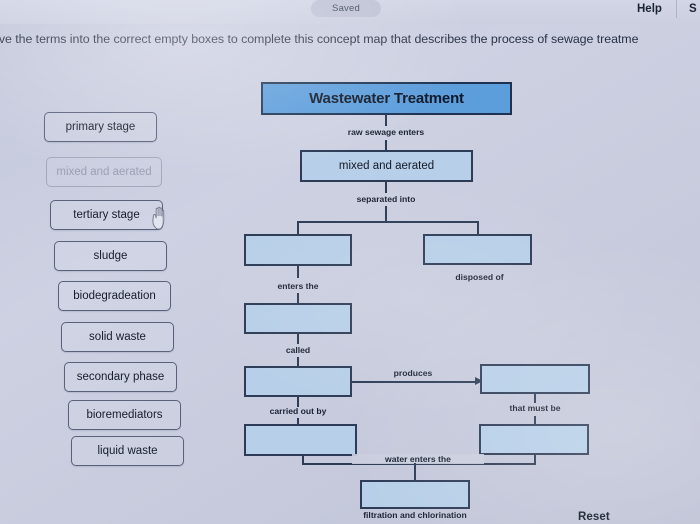 The height and width of the screenshot is (524, 700). I want to click on connector-split-bus, so click(388, 222).